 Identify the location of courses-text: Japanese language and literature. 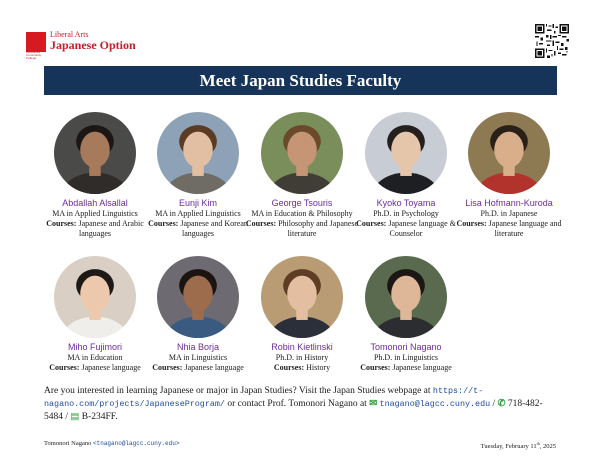
(524, 228).